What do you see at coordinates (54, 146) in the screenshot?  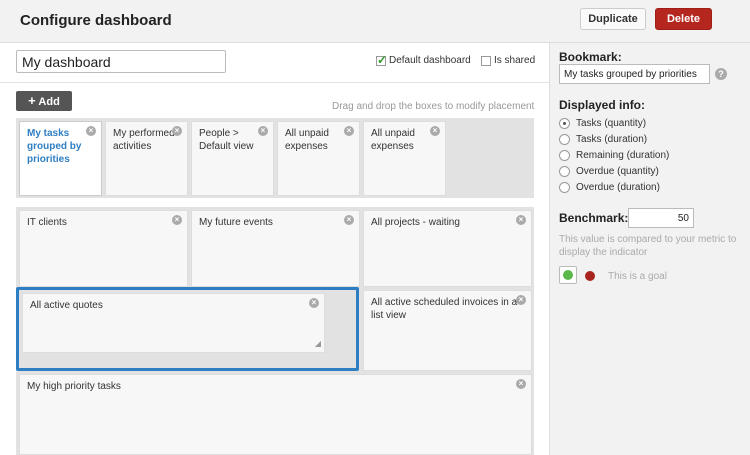 I see `widget-label: My tasks grouped by priorities` at bounding box center [54, 146].